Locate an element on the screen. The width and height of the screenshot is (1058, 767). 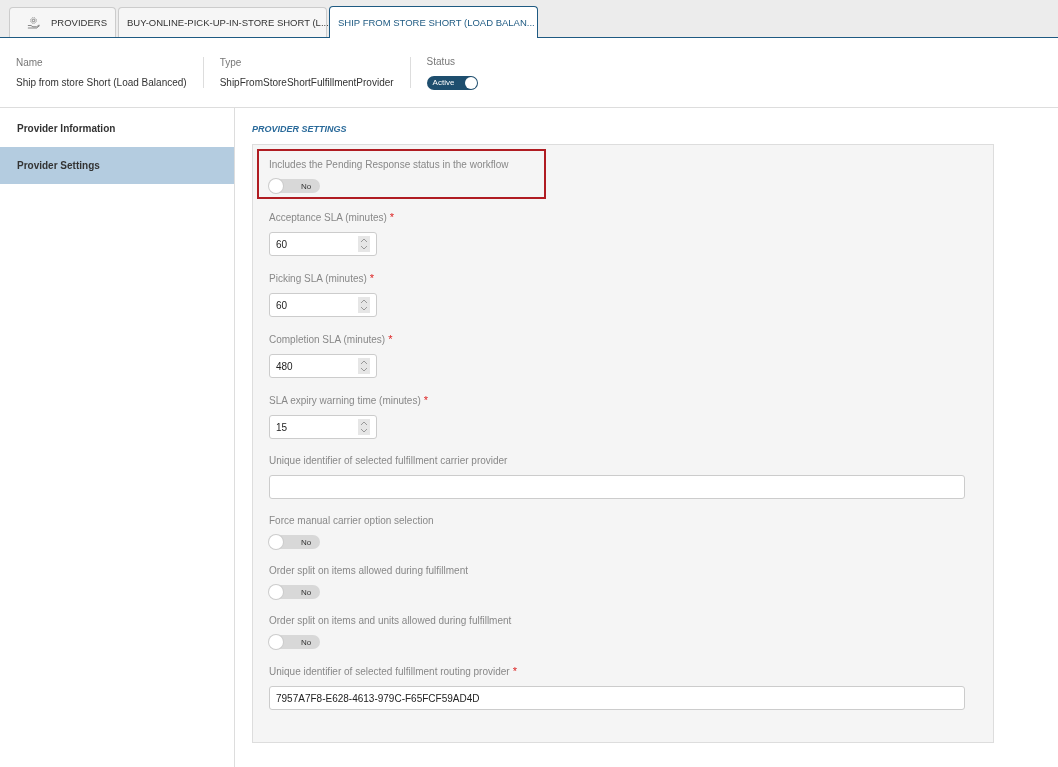
name-value: Ship from store Short (Load Balanced) is located at coordinates (101, 82).